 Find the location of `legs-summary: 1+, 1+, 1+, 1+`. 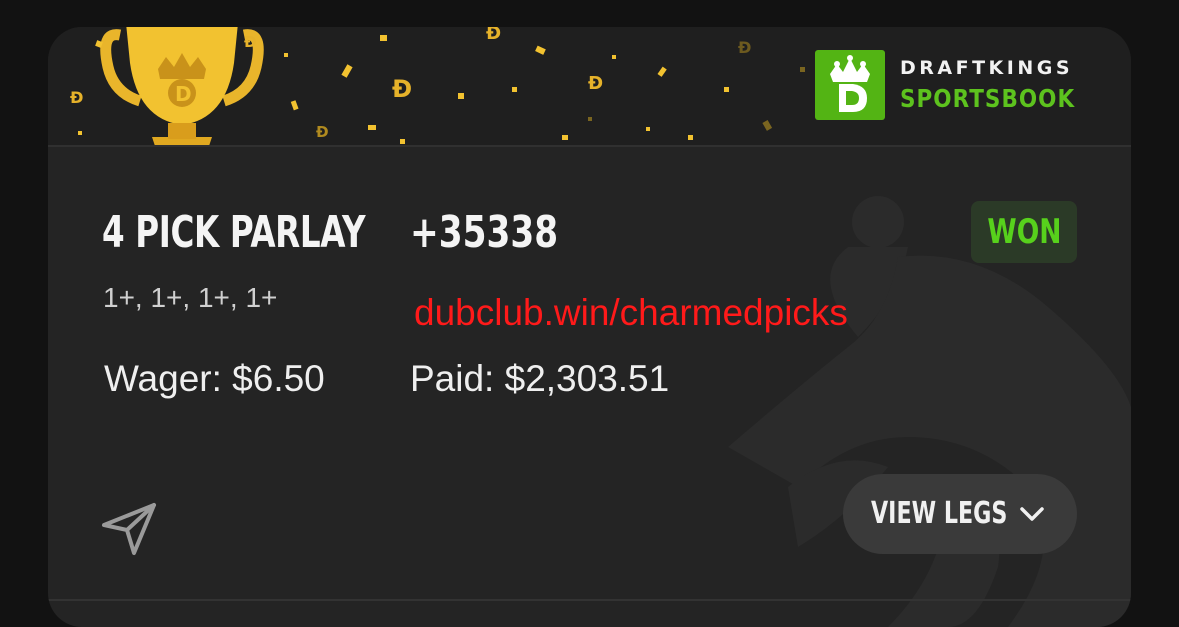

legs-summary: 1+, 1+, 1+, 1+ is located at coordinates (190, 297).